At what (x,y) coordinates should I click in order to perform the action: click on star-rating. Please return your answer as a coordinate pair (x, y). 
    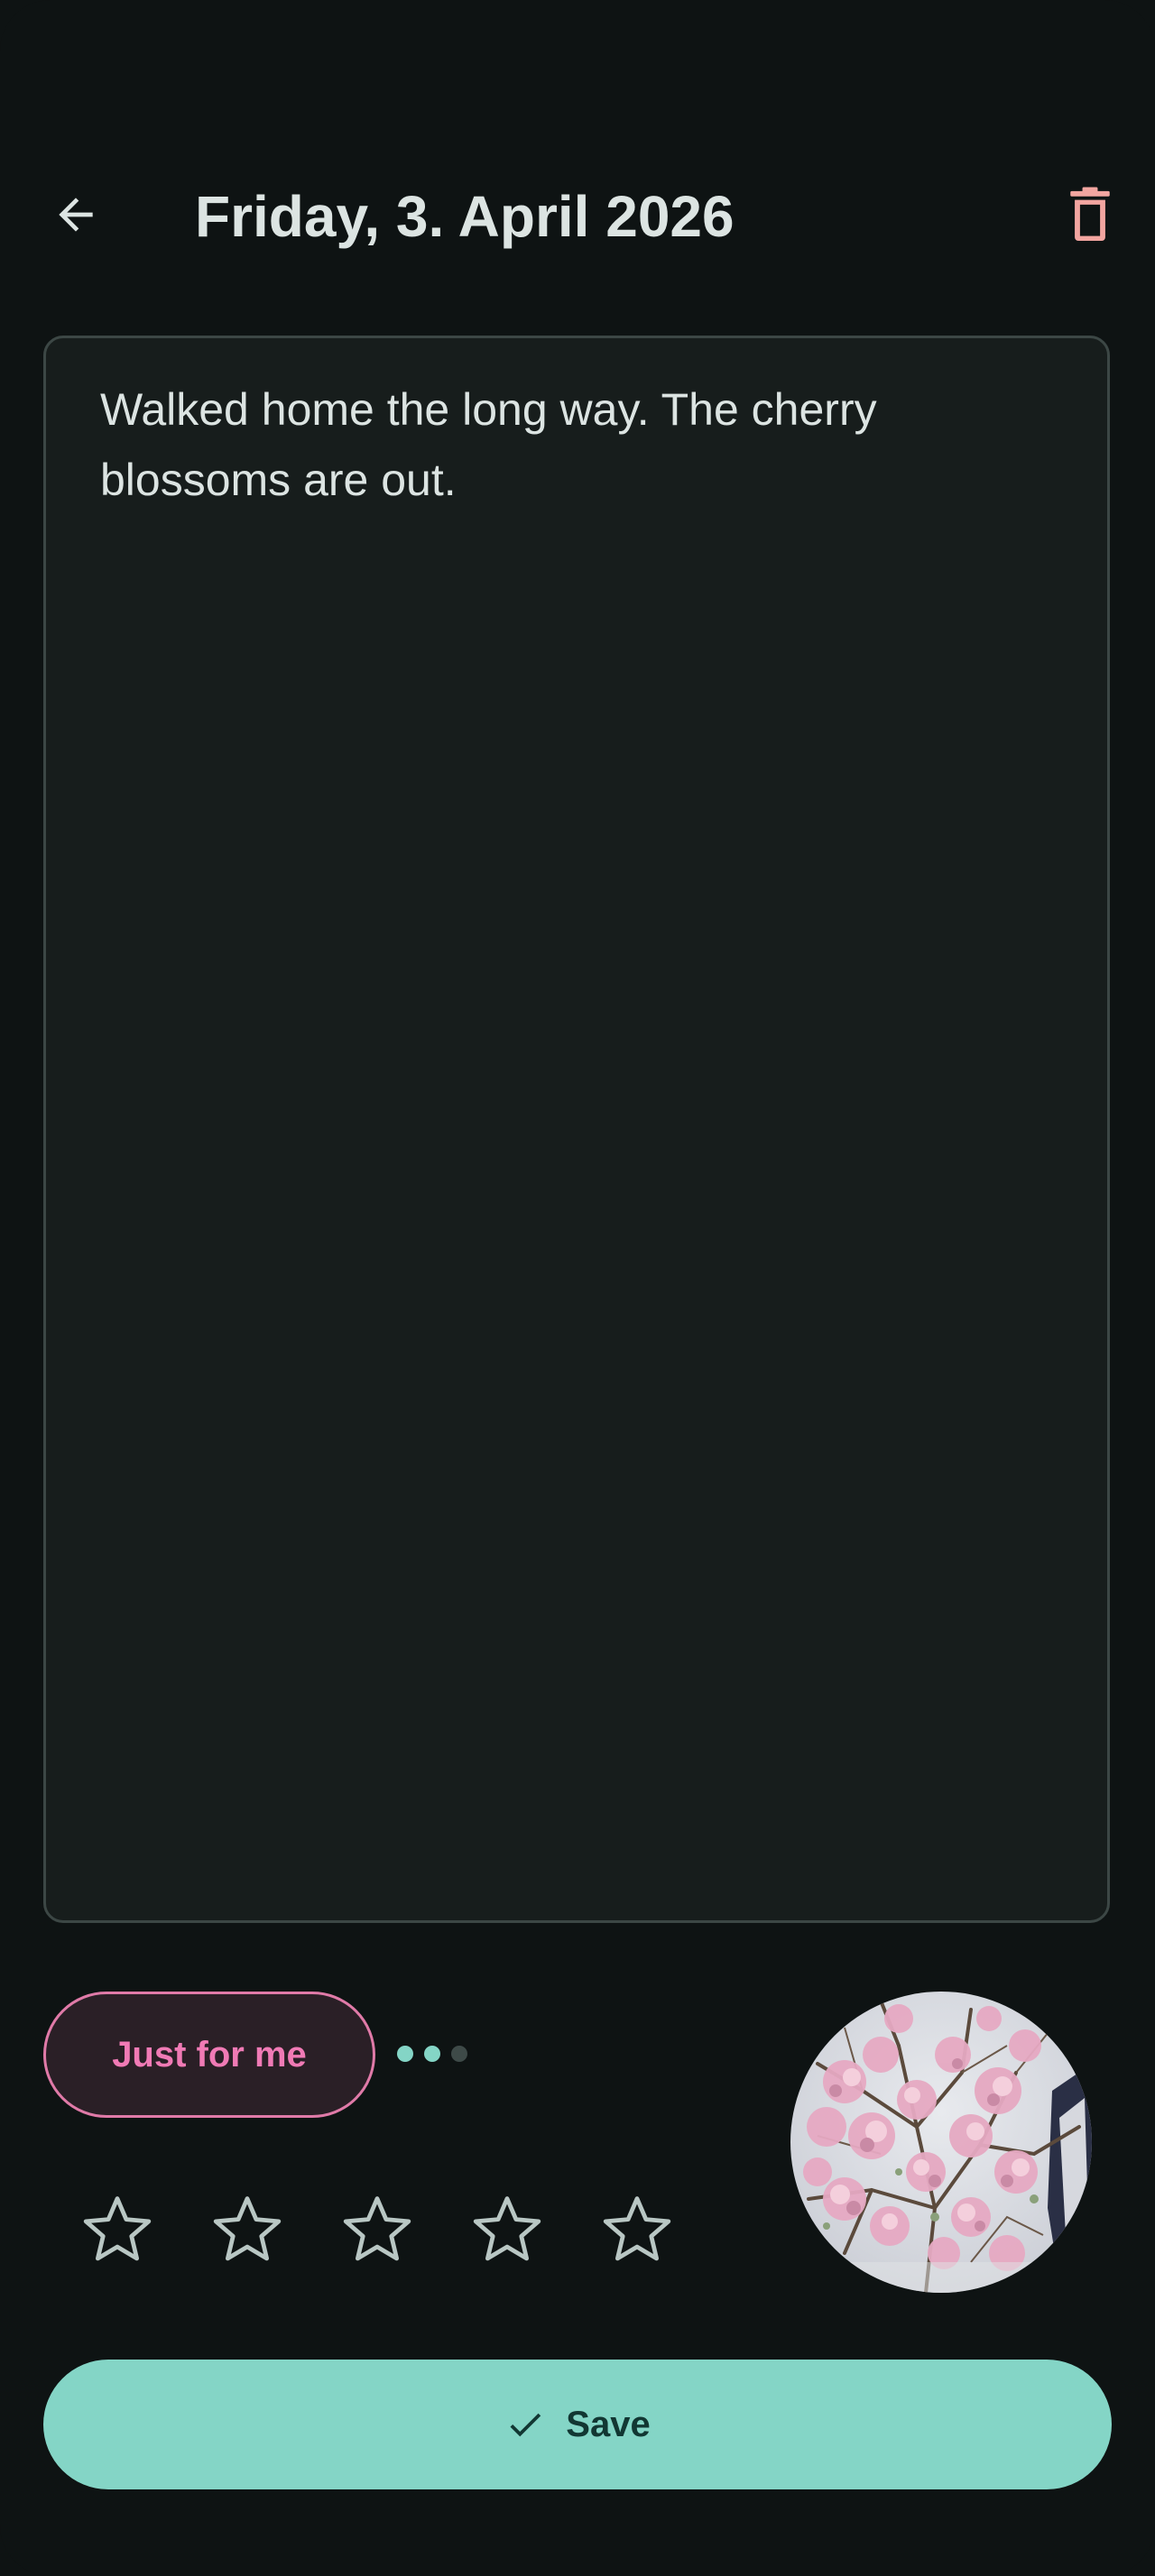
    Looking at the image, I should click on (377, 2230).